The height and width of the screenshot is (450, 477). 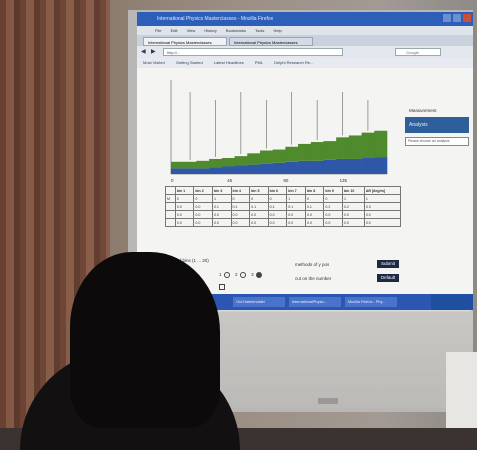 I want to click on menu-history: History, so click(x=210, y=30).